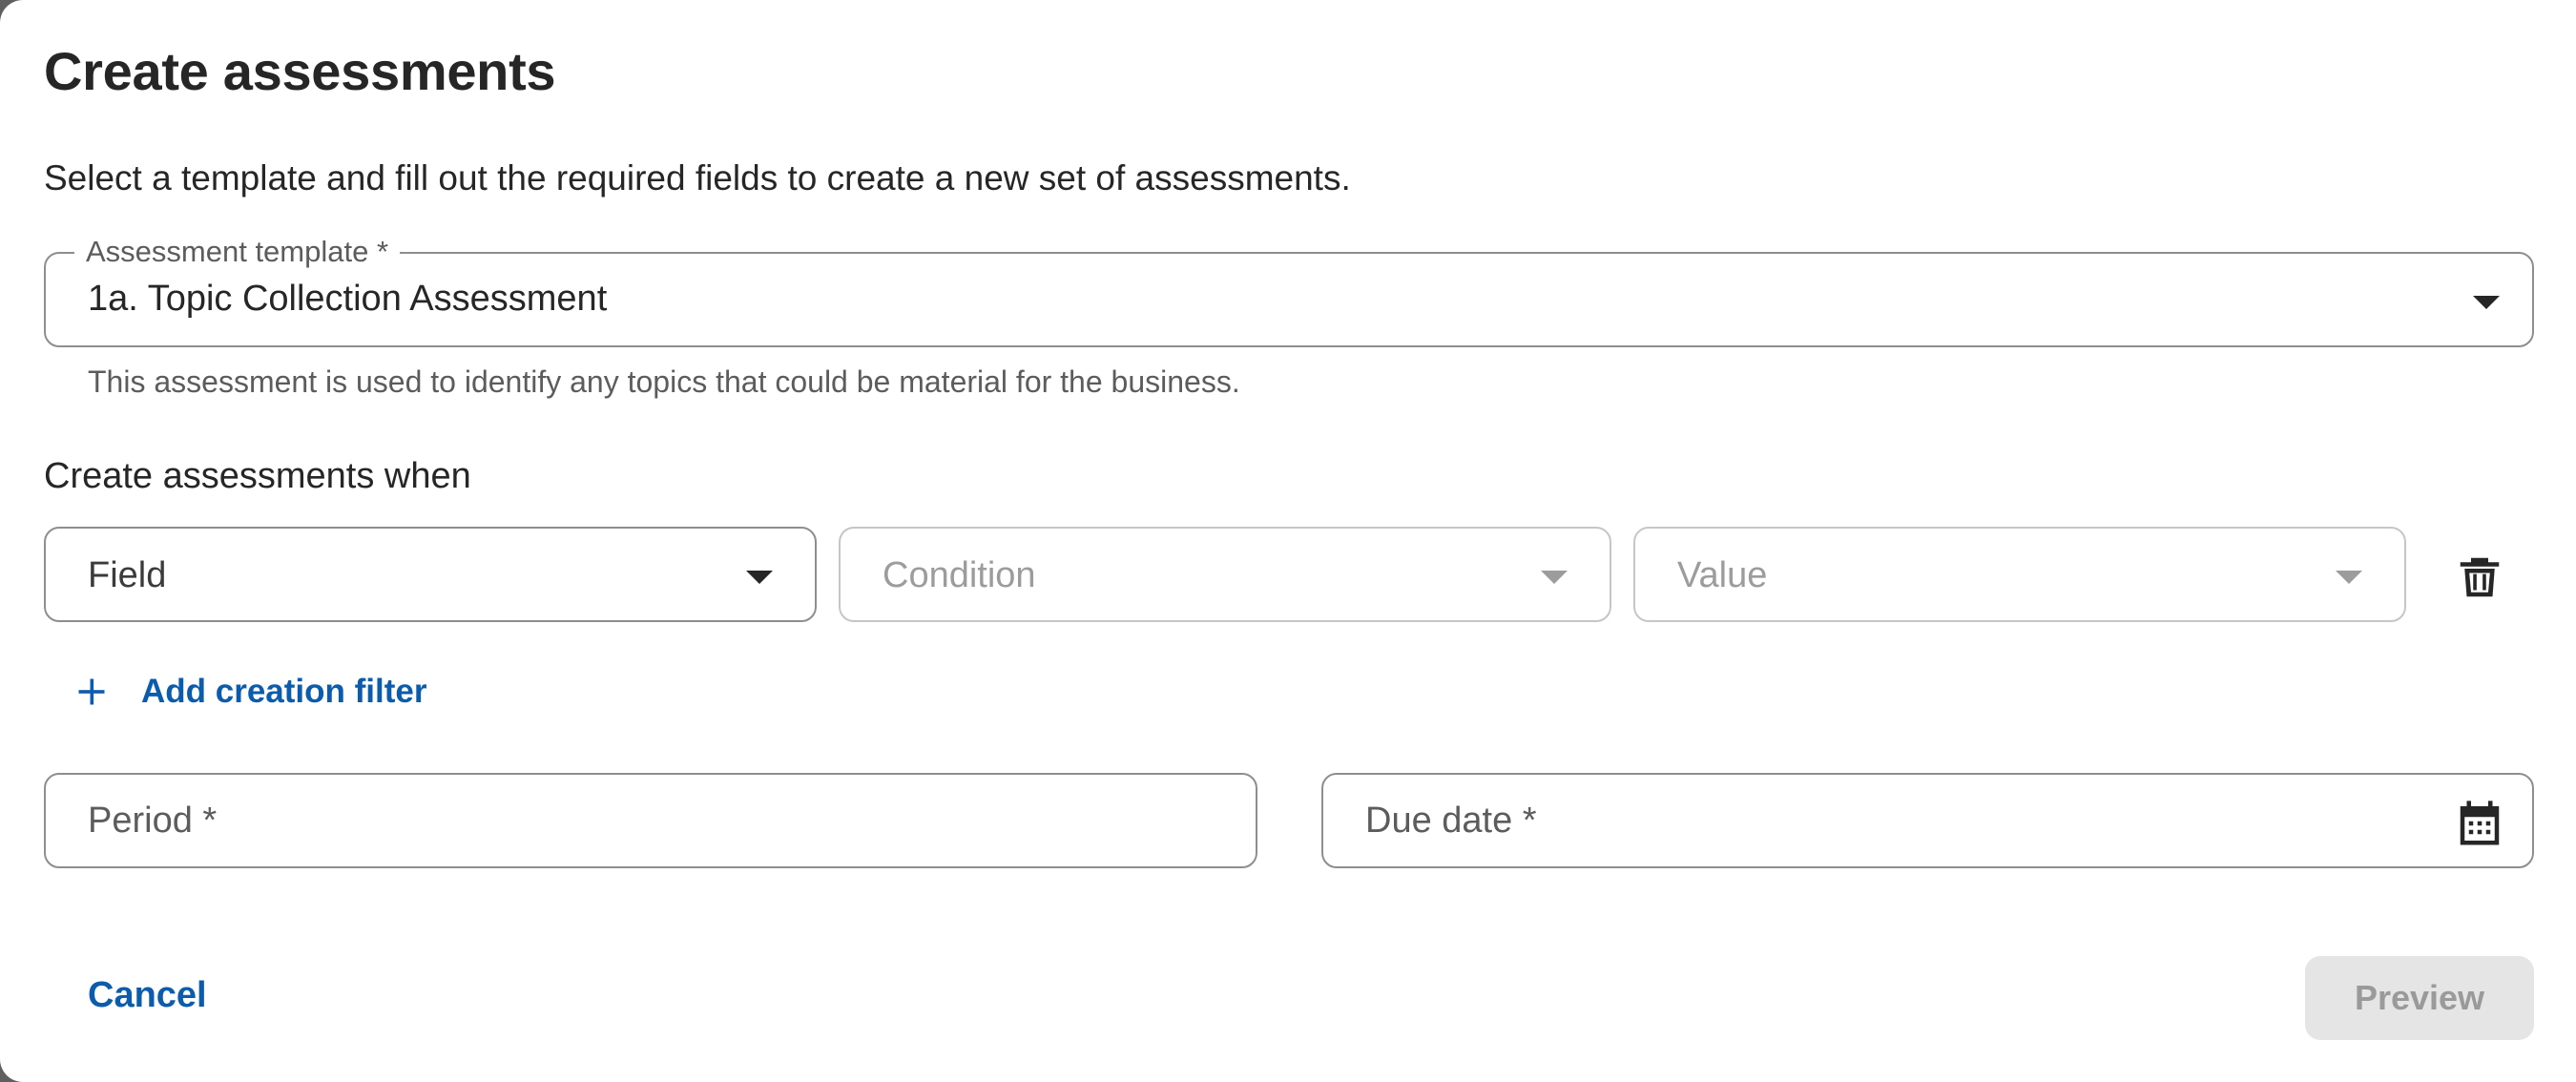 This screenshot has height=1082, width=2576. Describe the element at coordinates (2479, 577) in the screenshot. I see `trash-icon` at that location.